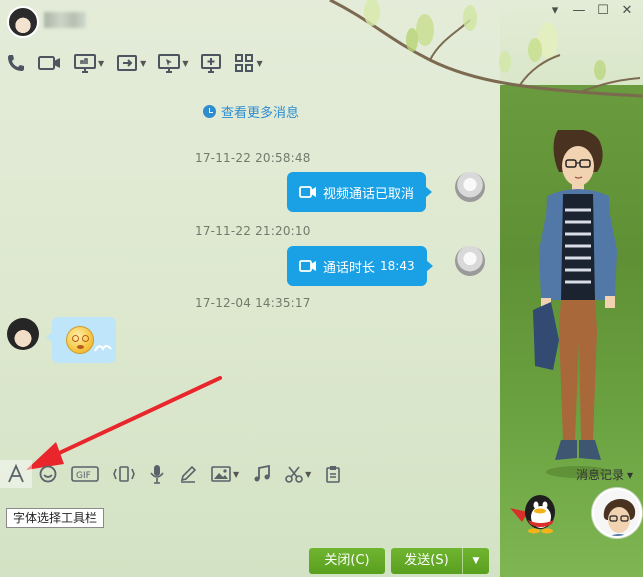 The width and height of the screenshot is (643, 577). I want to click on font-icon, so click(16, 473).